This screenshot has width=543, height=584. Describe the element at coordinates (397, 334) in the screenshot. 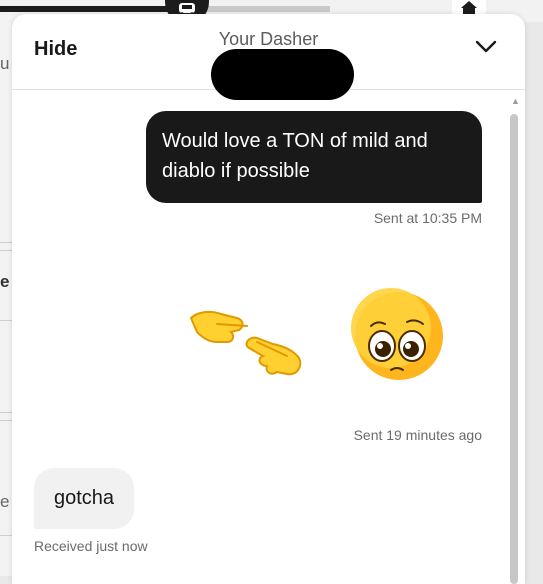

I see `pleading-face-icon` at that location.